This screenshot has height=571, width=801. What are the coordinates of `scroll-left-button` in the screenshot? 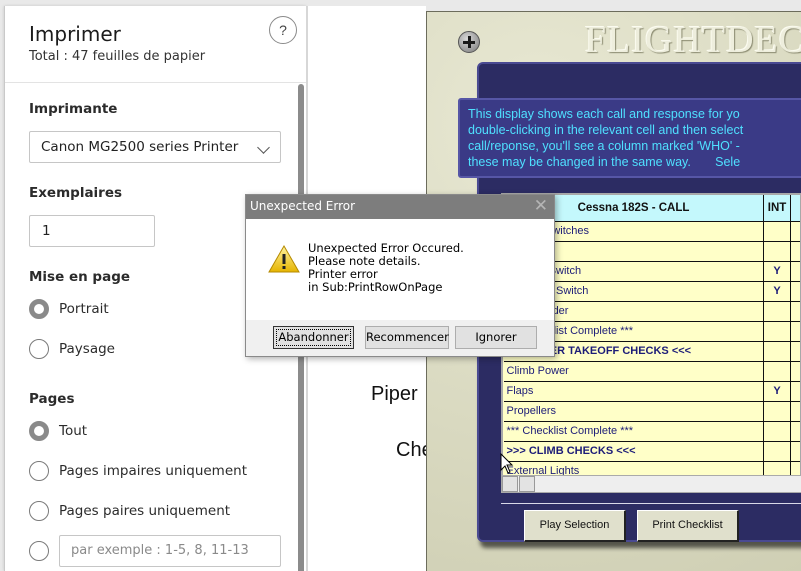 It's located at (510, 484).